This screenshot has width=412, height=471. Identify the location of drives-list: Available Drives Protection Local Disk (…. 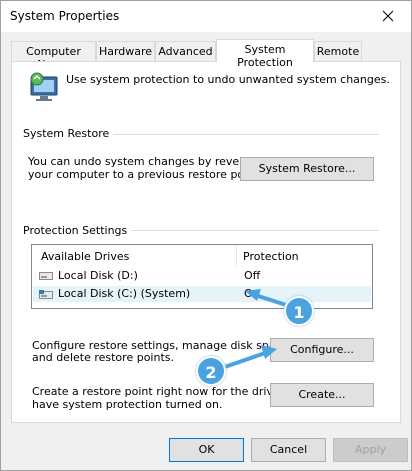
(202, 276).